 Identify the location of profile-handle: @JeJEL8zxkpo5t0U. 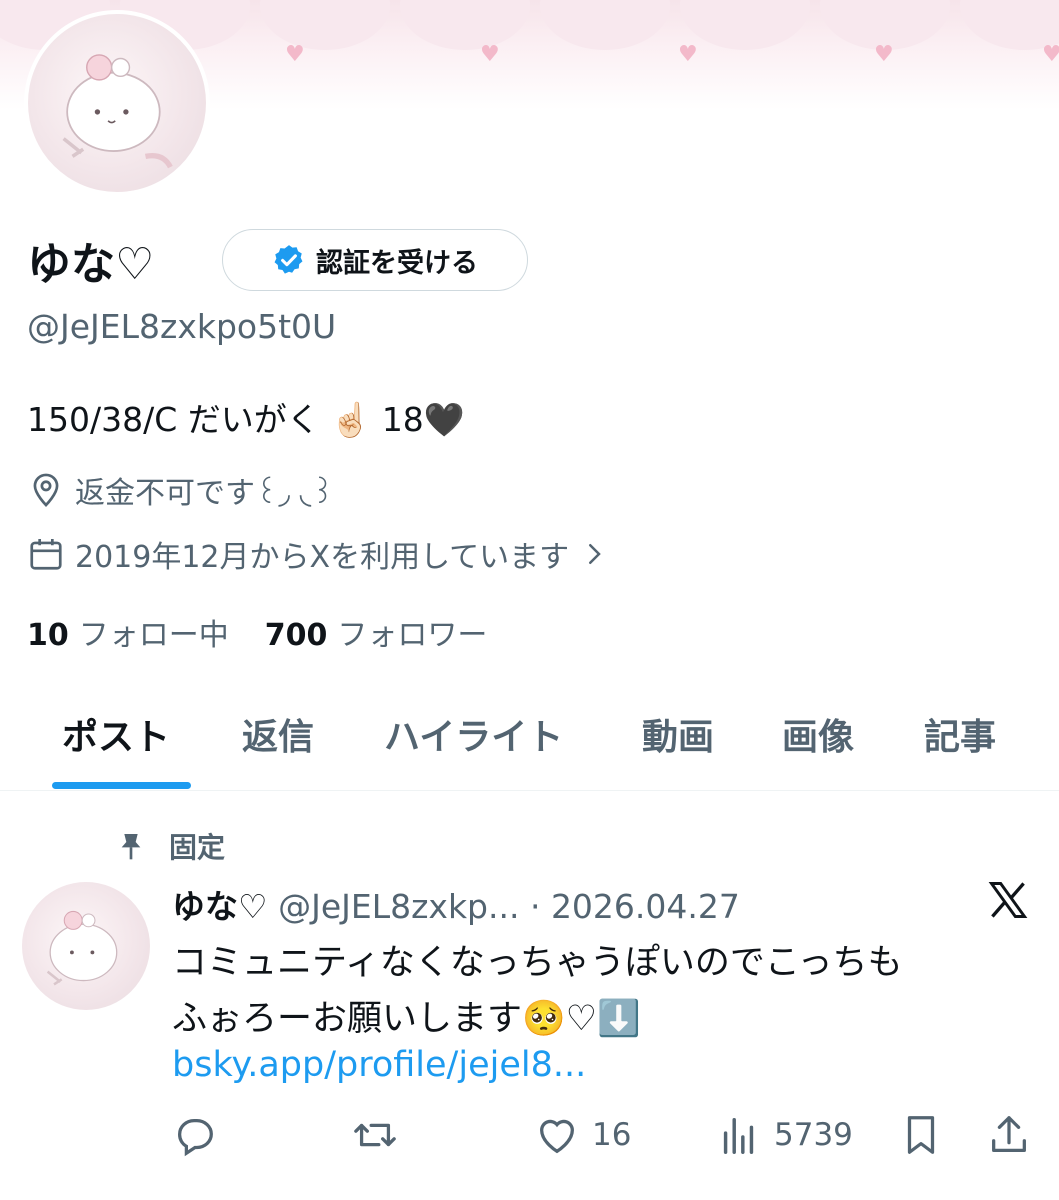
(182, 326).